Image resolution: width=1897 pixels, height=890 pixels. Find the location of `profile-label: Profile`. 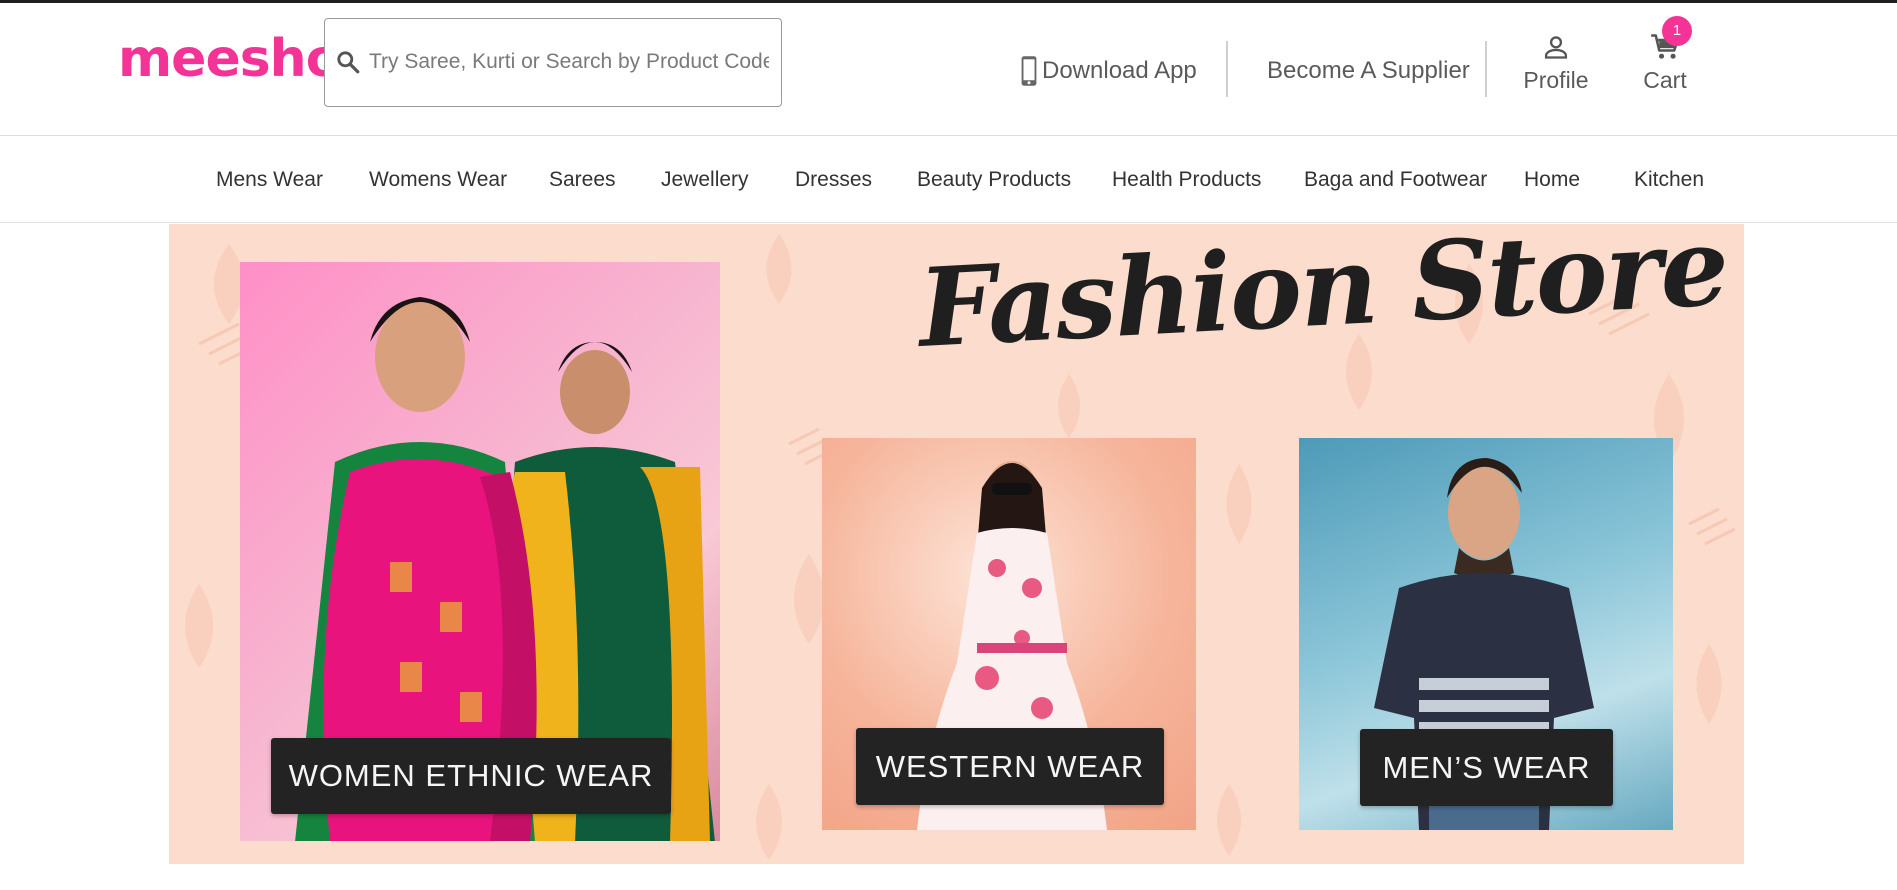

profile-label: Profile is located at coordinates (1556, 80).